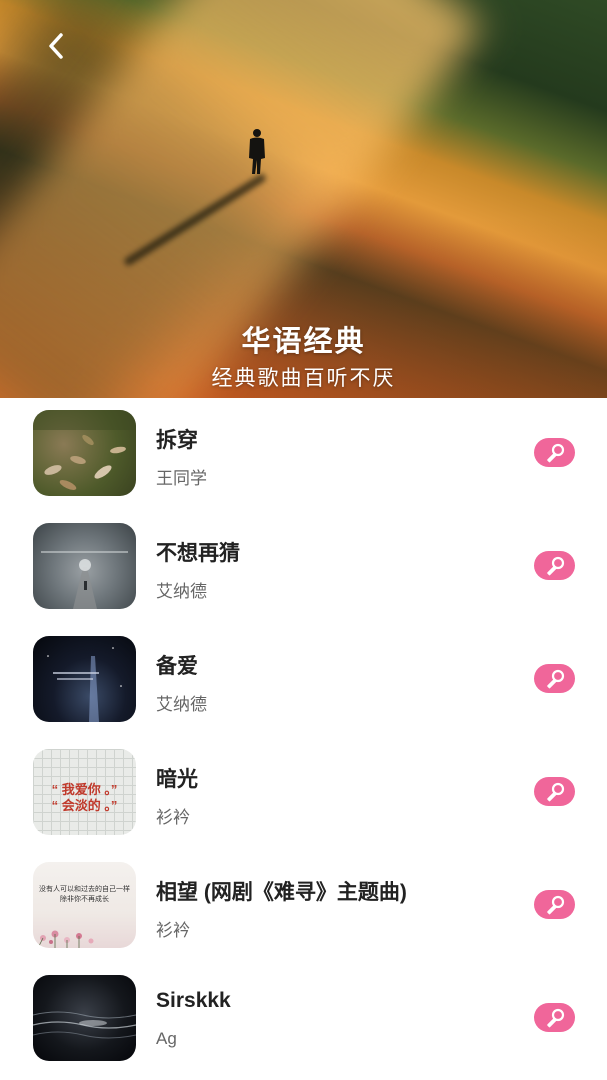 The image size is (607, 1080). I want to click on foggy-road-artwork, so click(84, 580).